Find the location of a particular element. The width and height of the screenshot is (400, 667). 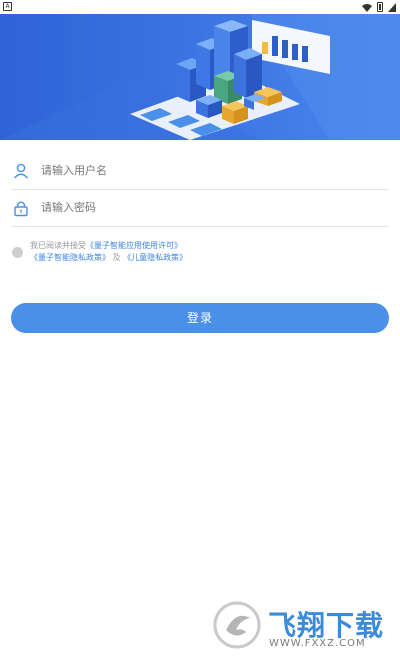

watermark-url: WWW.FXXZ.COM is located at coordinates (317, 643).